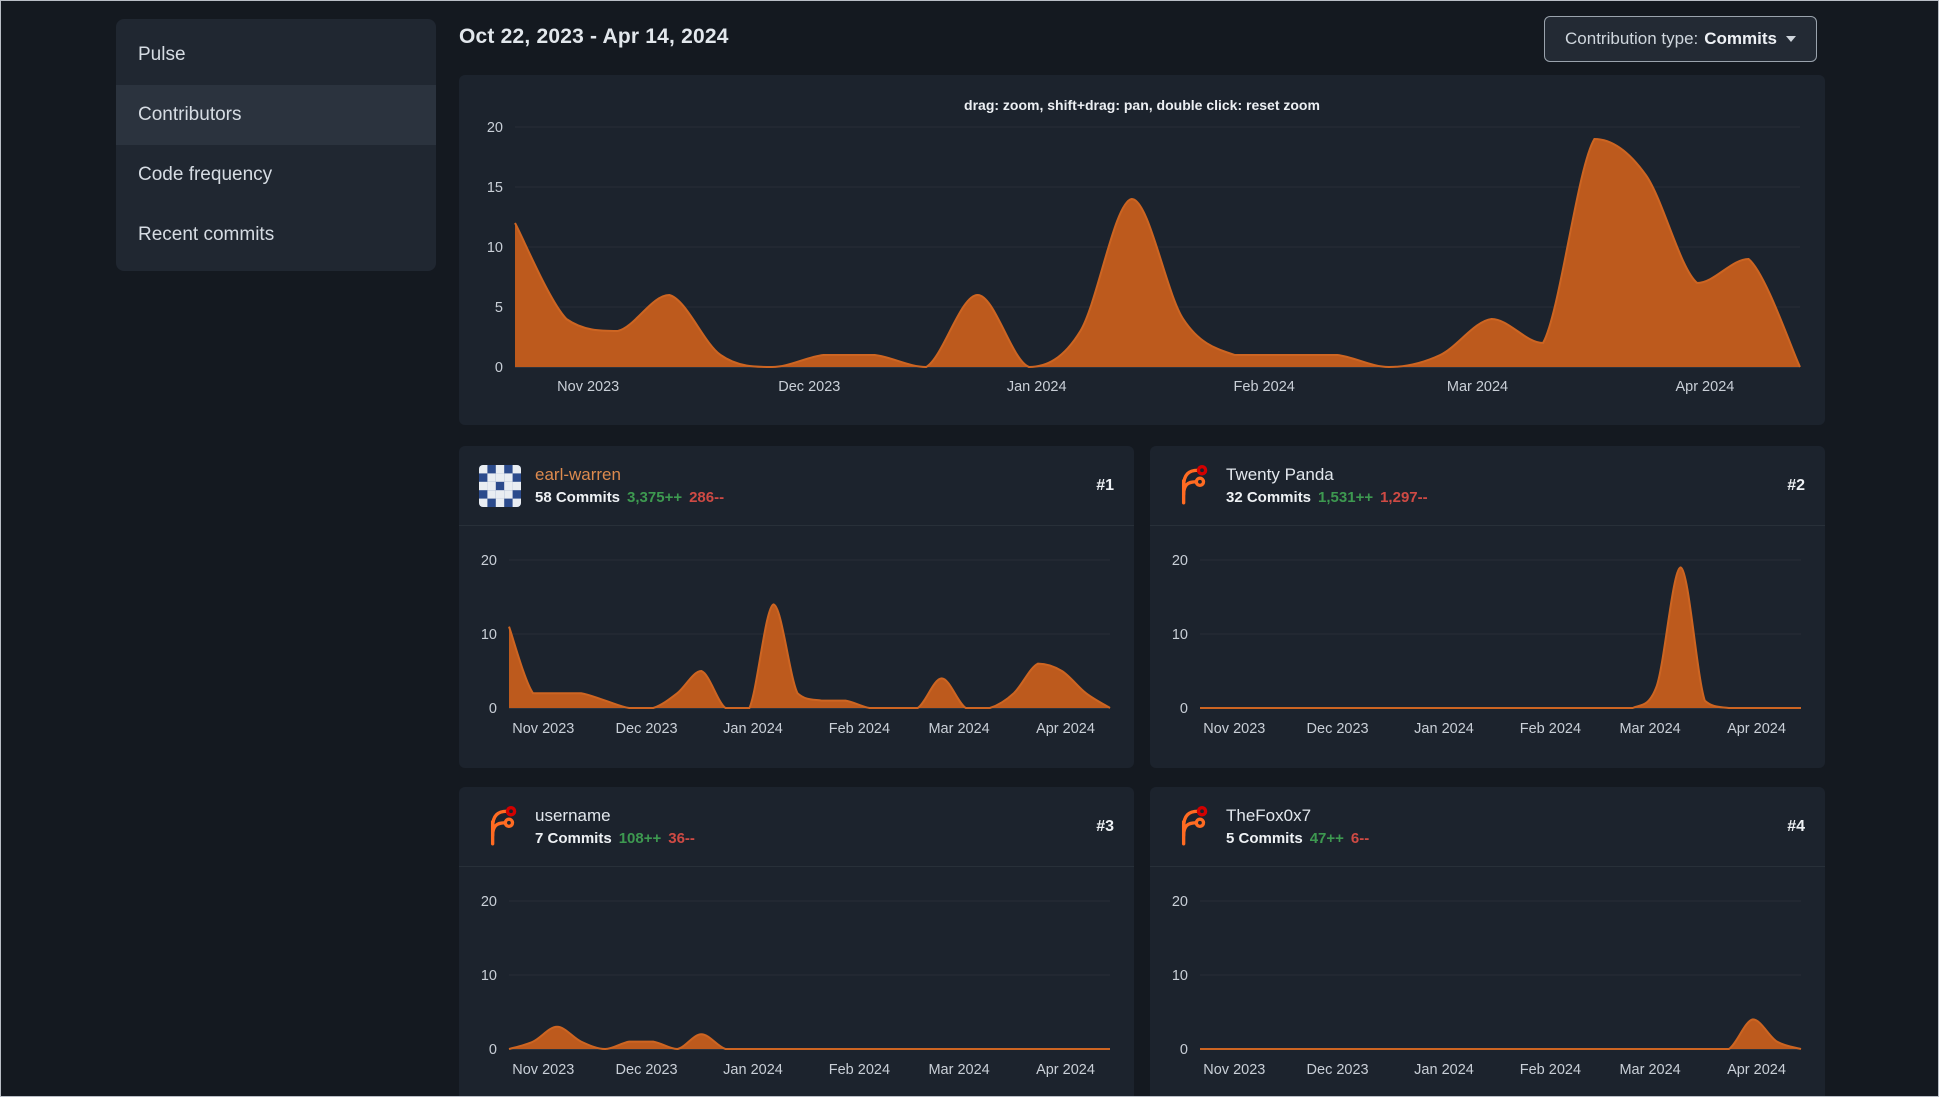  Describe the element at coordinates (615, 838) in the screenshot. I see `contributor-stats: 7 Commits 108++ 36--` at that location.